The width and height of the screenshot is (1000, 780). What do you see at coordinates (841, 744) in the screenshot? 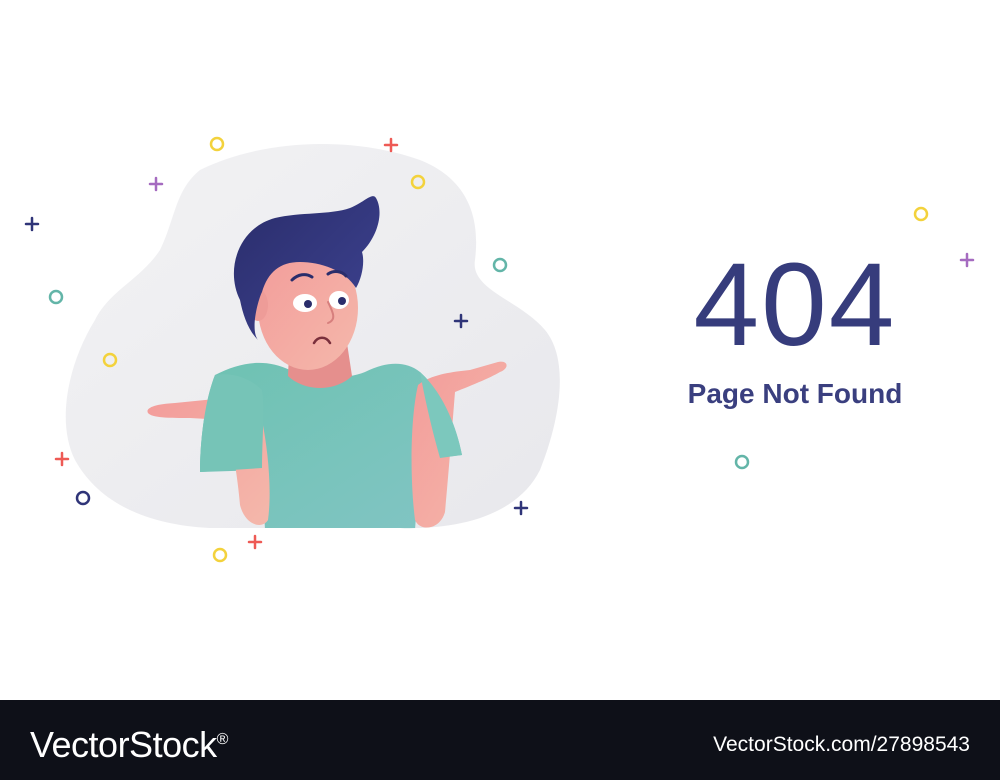
I see `footer-image-id: VectorStock.com/27898543` at bounding box center [841, 744].